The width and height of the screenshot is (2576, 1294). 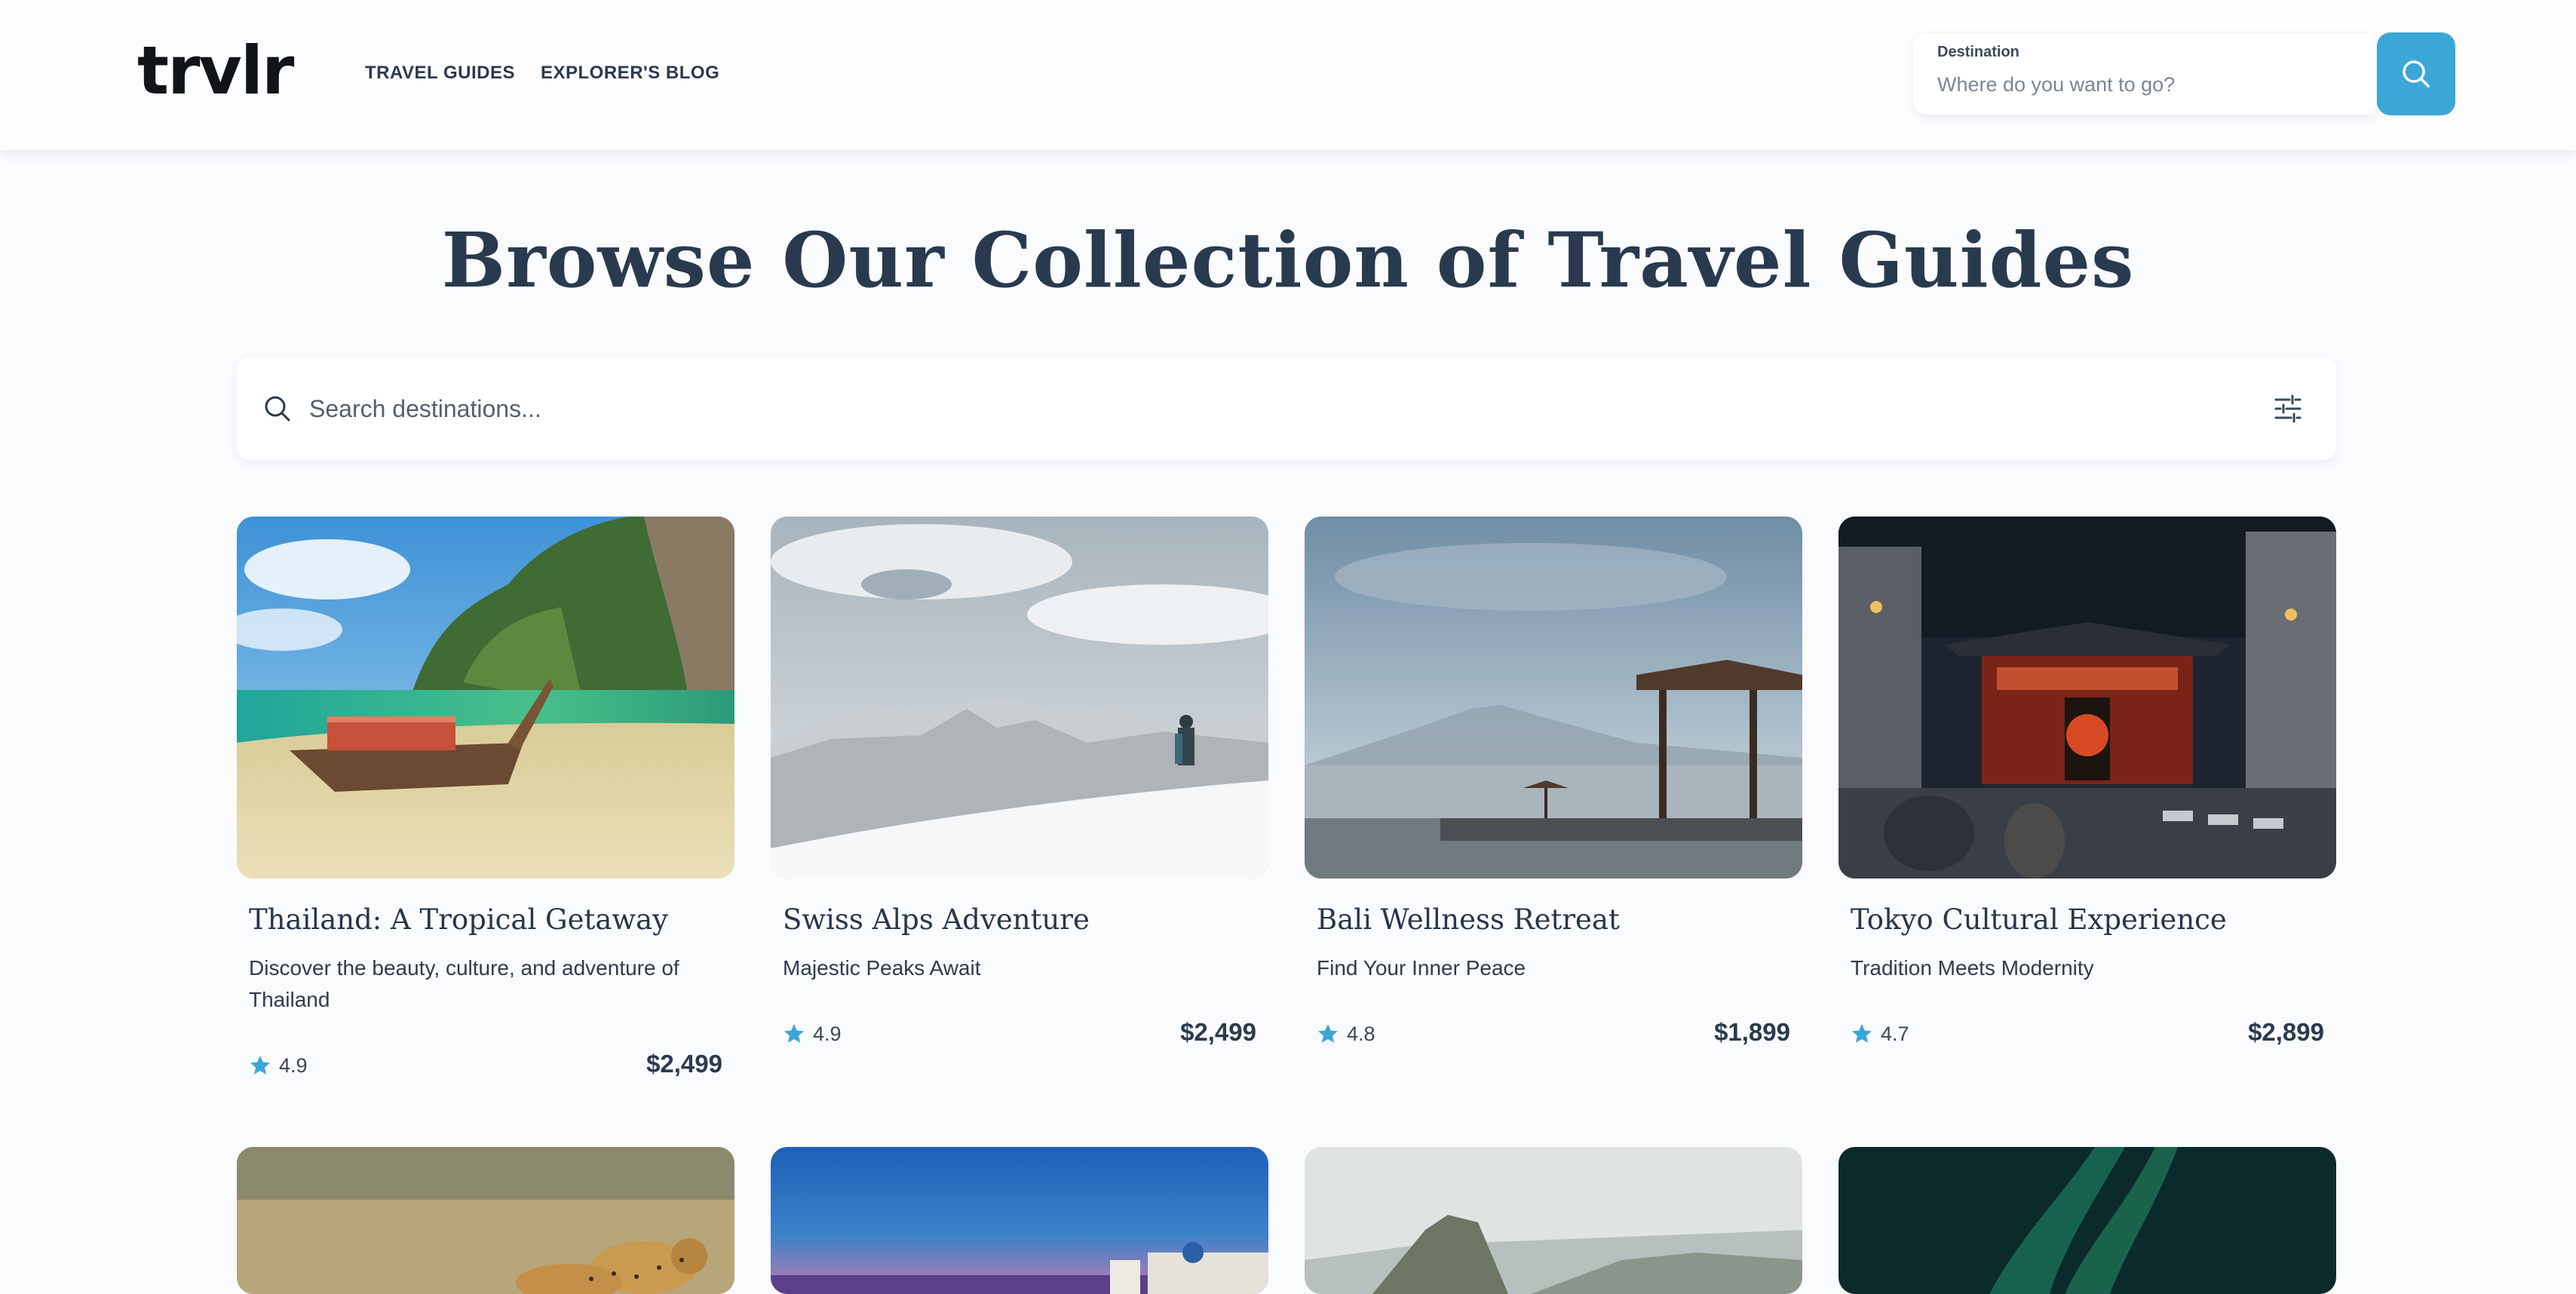 What do you see at coordinates (215, 71) in the screenshot?
I see `logo: trvlr` at bounding box center [215, 71].